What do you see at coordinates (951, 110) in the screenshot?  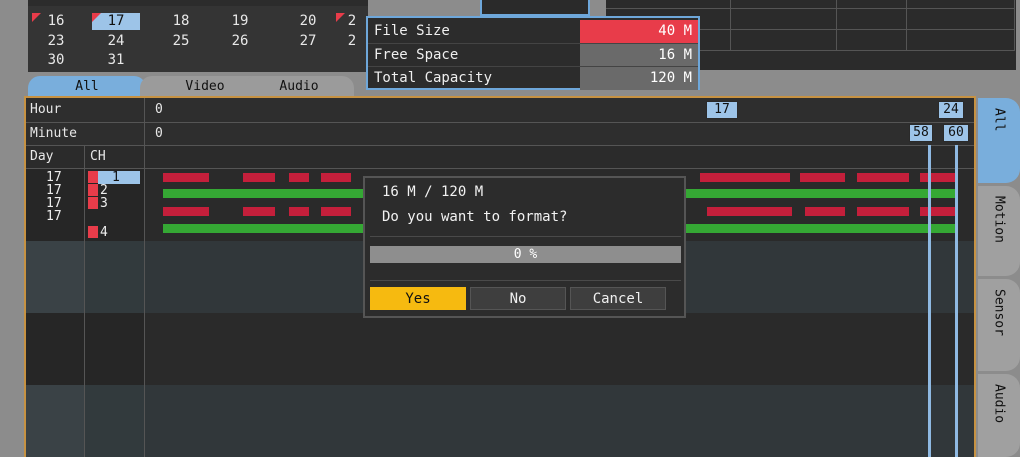 I see `hour-end-marker: 24` at bounding box center [951, 110].